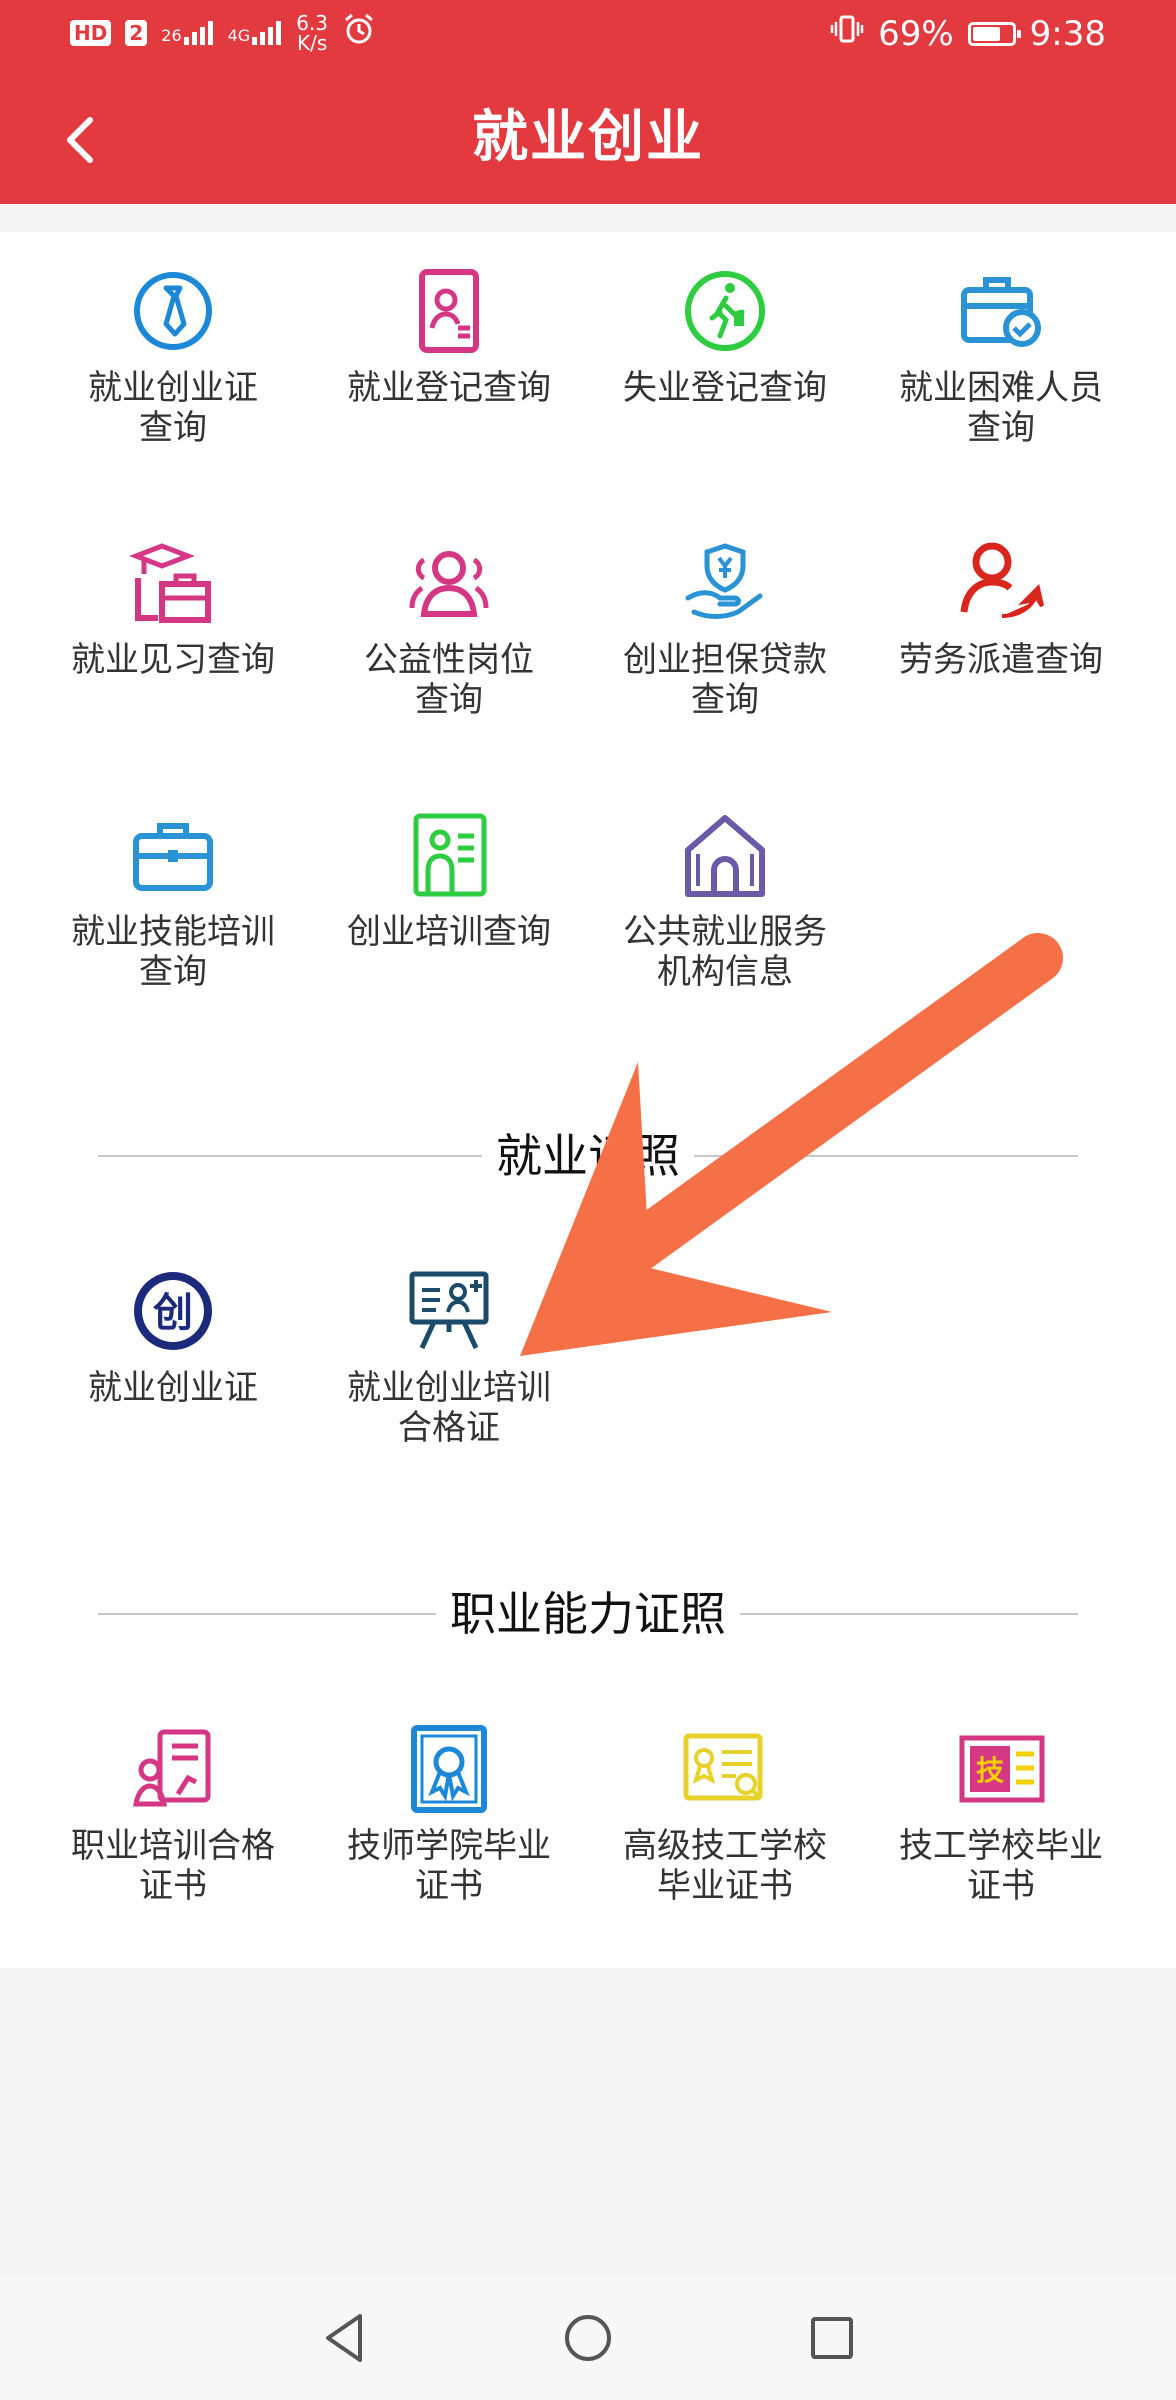 This screenshot has height=2400, width=1176. Describe the element at coordinates (1001, 1846) in the screenshot. I see `tile-label: 技工学校毕业` at that location.